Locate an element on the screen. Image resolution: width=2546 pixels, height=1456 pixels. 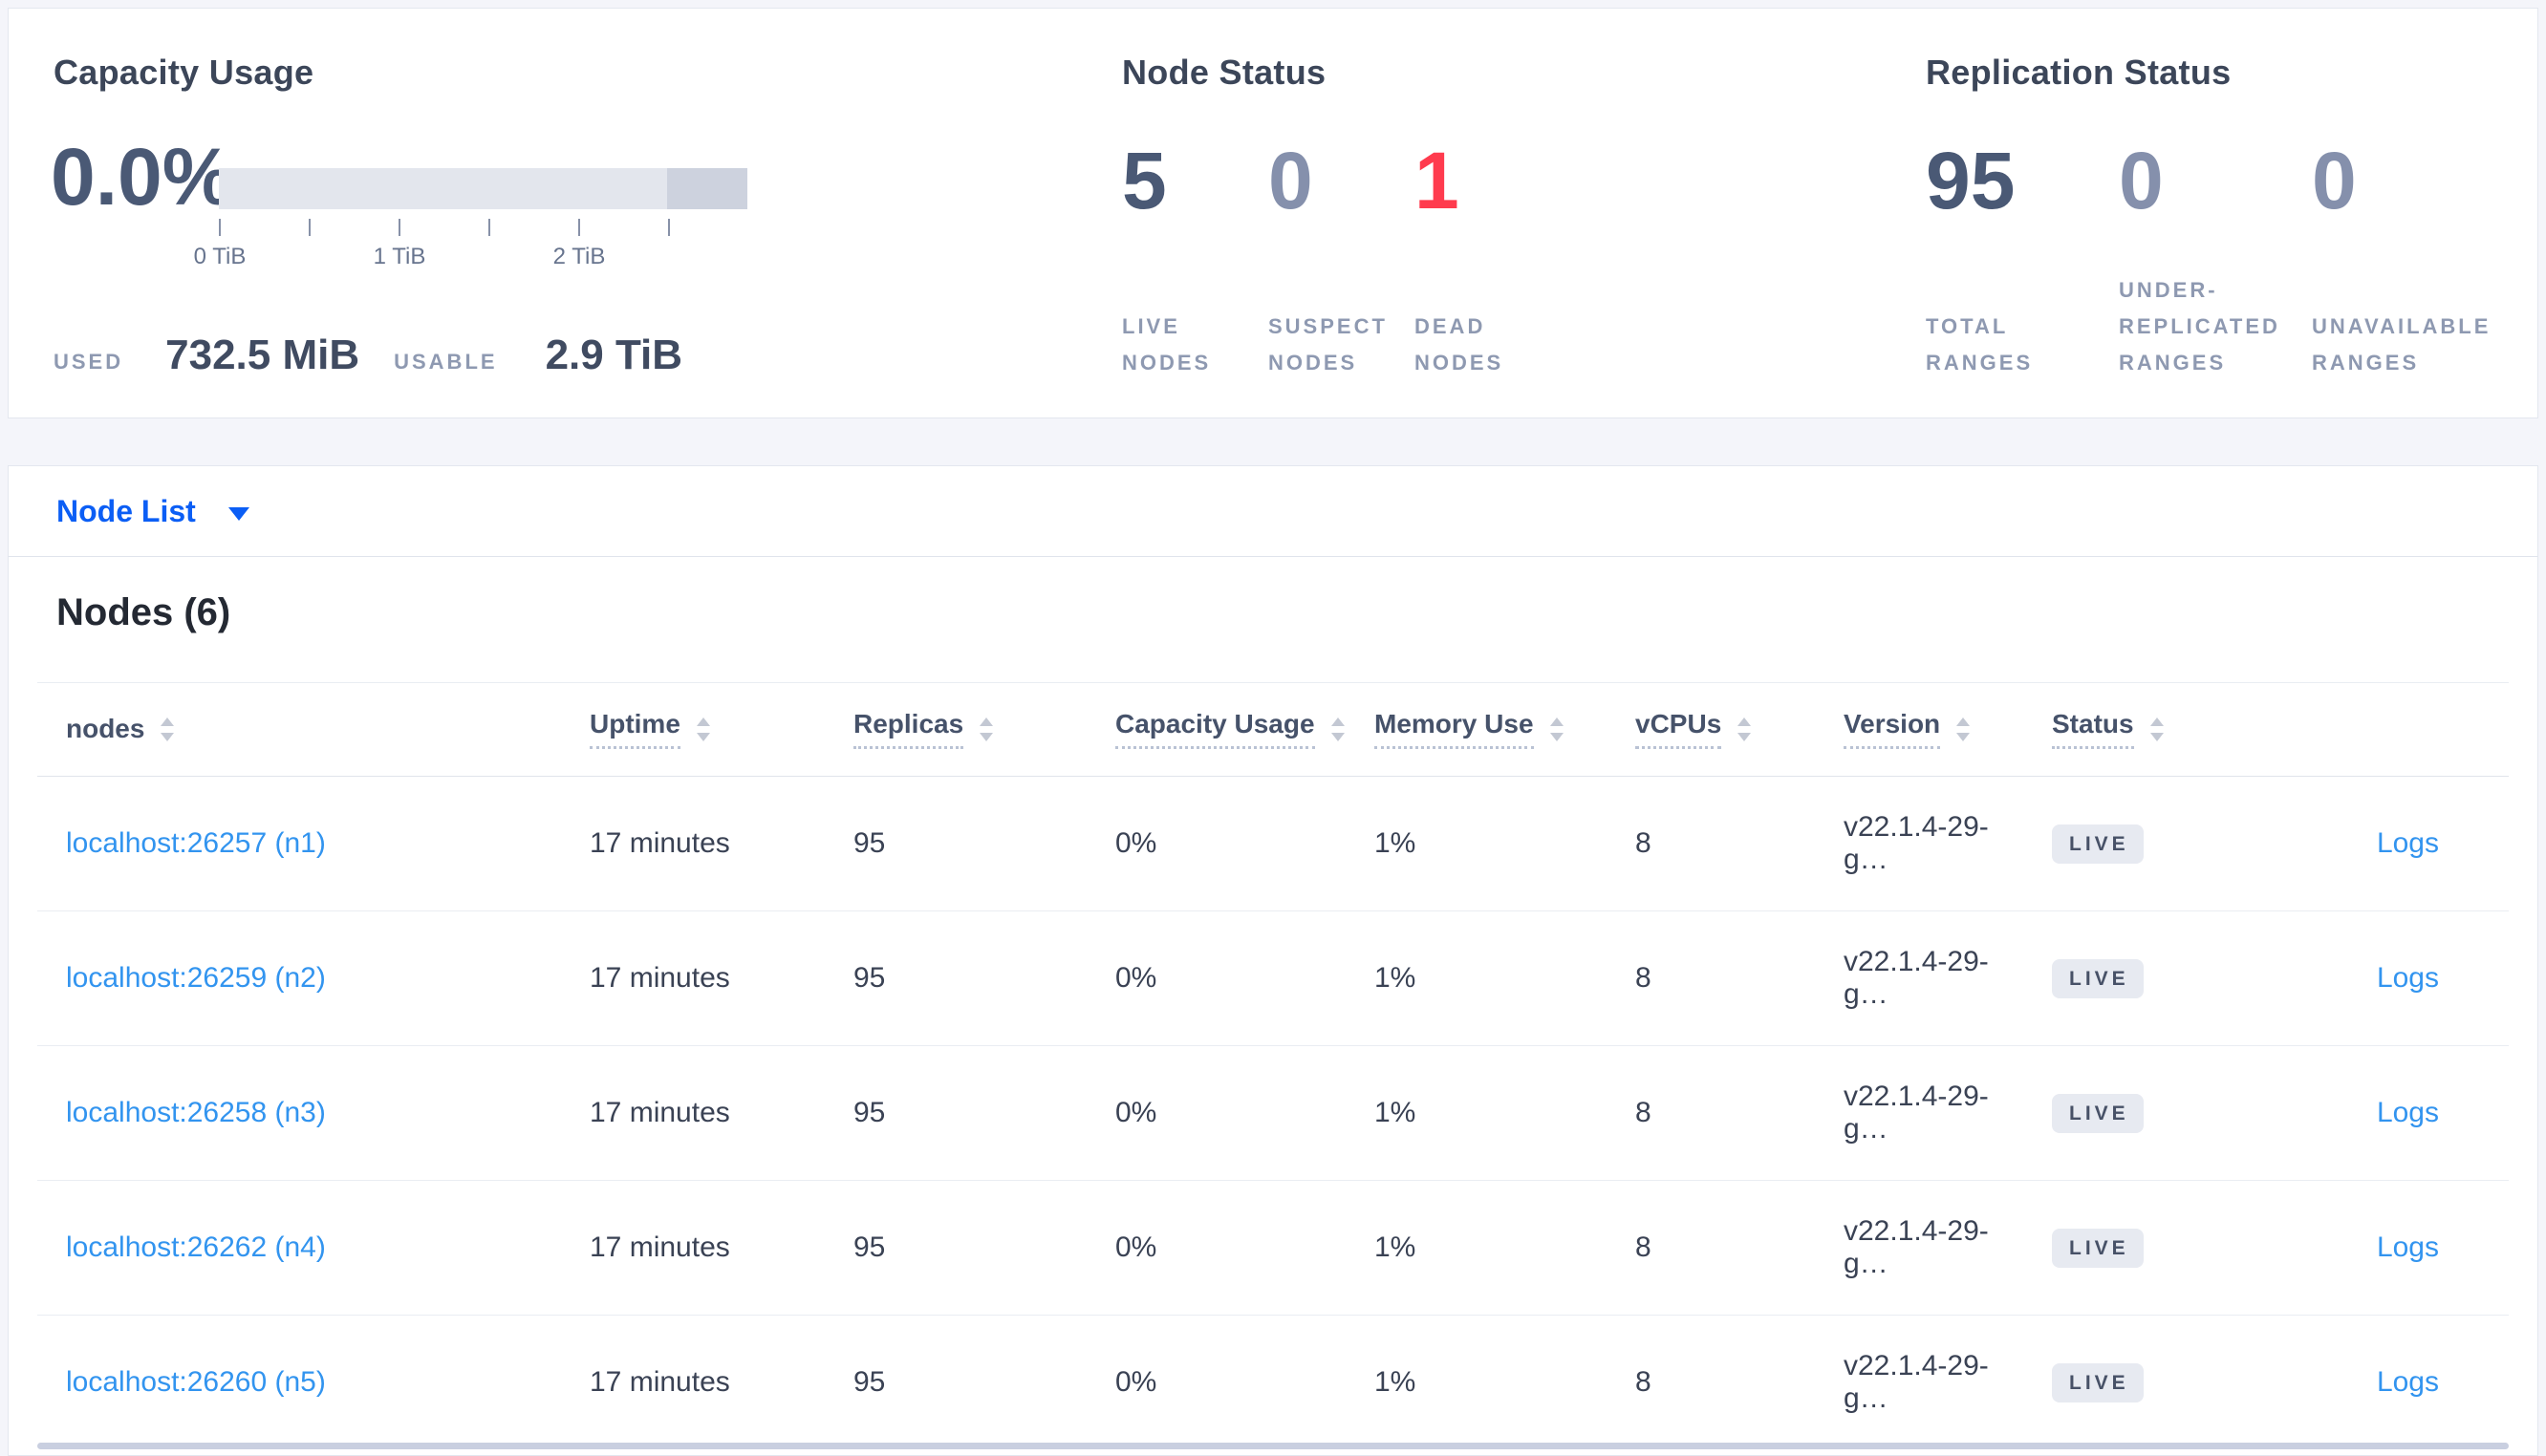
node-link: localhost:26262 (n4) is located at coordinates (196, 1247).